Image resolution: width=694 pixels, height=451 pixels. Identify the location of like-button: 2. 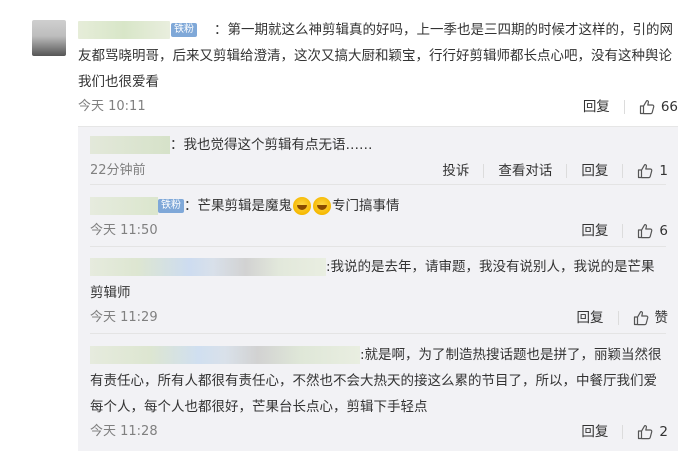
(652, 432).